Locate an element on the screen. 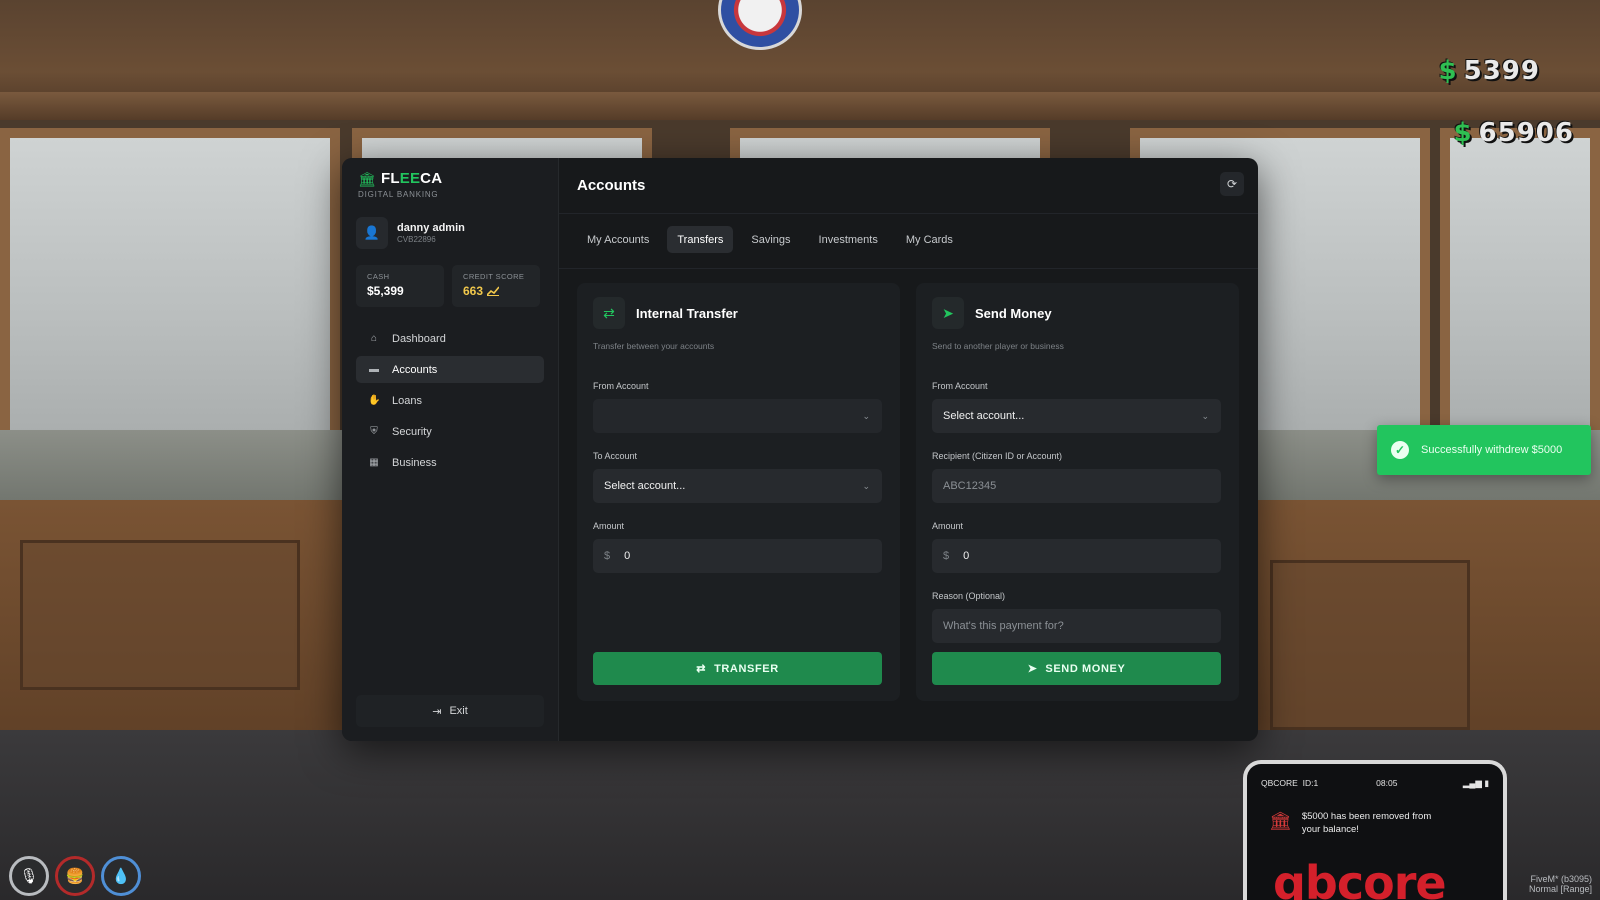 The height and width of the screenshot is (900, 1600). tab-transfers: Transfers is located at coordinates (700, 239).